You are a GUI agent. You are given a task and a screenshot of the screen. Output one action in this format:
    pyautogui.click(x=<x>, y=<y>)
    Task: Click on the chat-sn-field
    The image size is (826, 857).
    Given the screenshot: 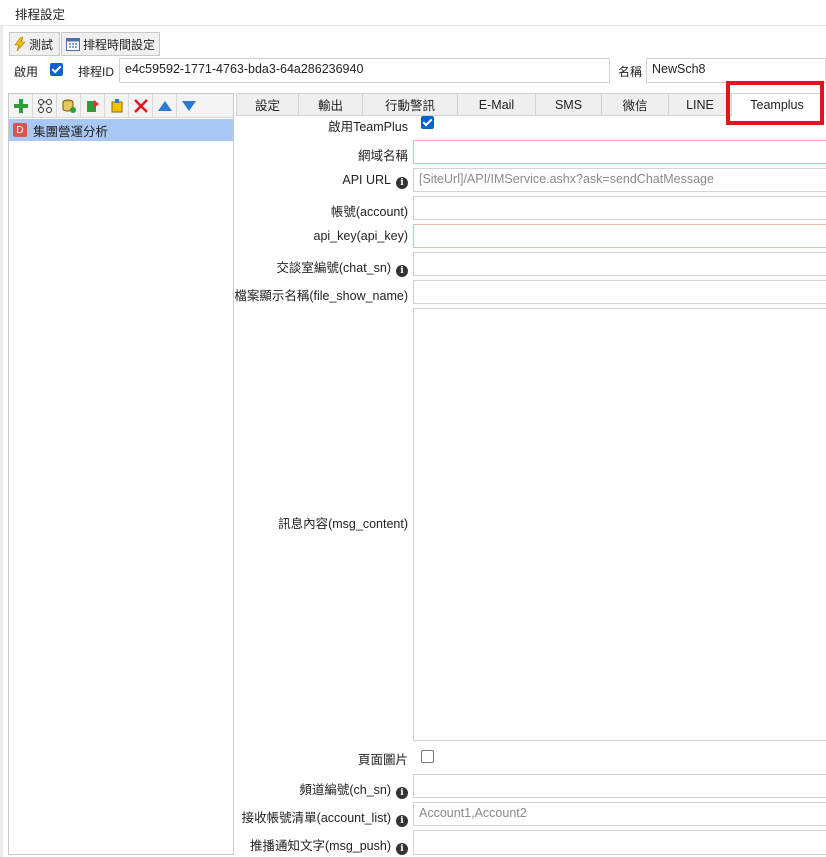 What is the action you would take?
    pyautogui.click(x=619, y=264)
    